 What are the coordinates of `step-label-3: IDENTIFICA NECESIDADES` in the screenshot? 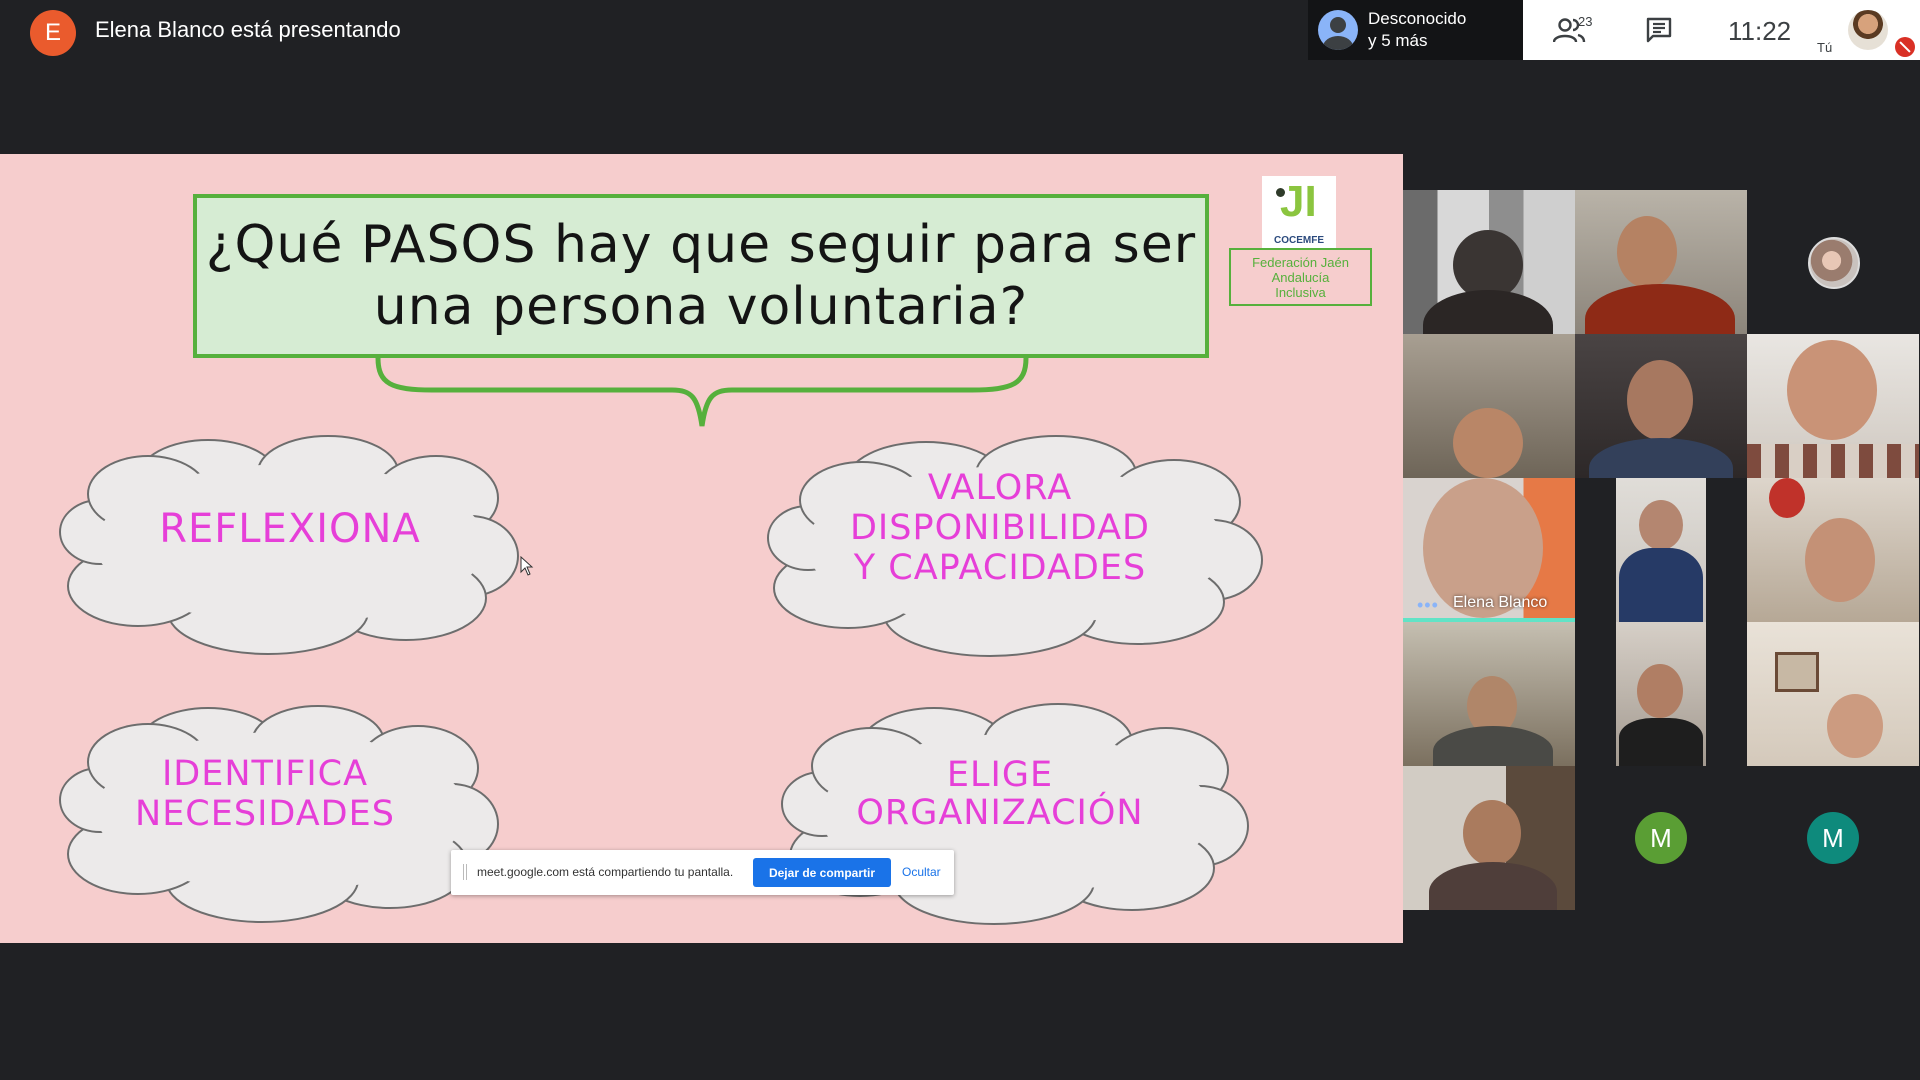 It's located at (265, 794).